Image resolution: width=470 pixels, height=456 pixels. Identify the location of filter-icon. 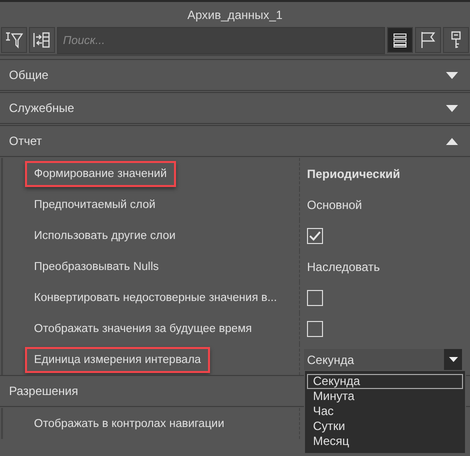
(14, 40).